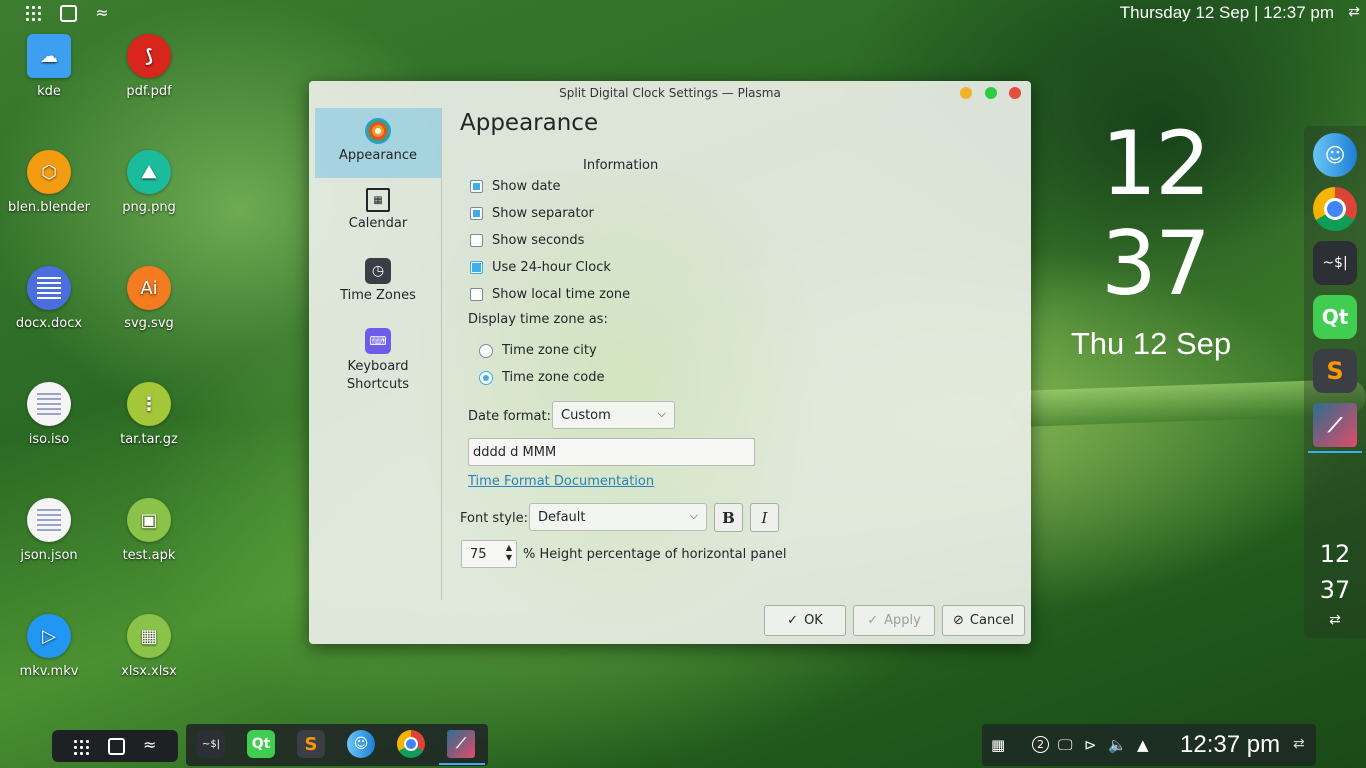  What do you see at coordinates (489, 554) in the screenshot?
I see `height-percentage-spinbox: 75 ▲ ▼` at bounding box center [489, 554].